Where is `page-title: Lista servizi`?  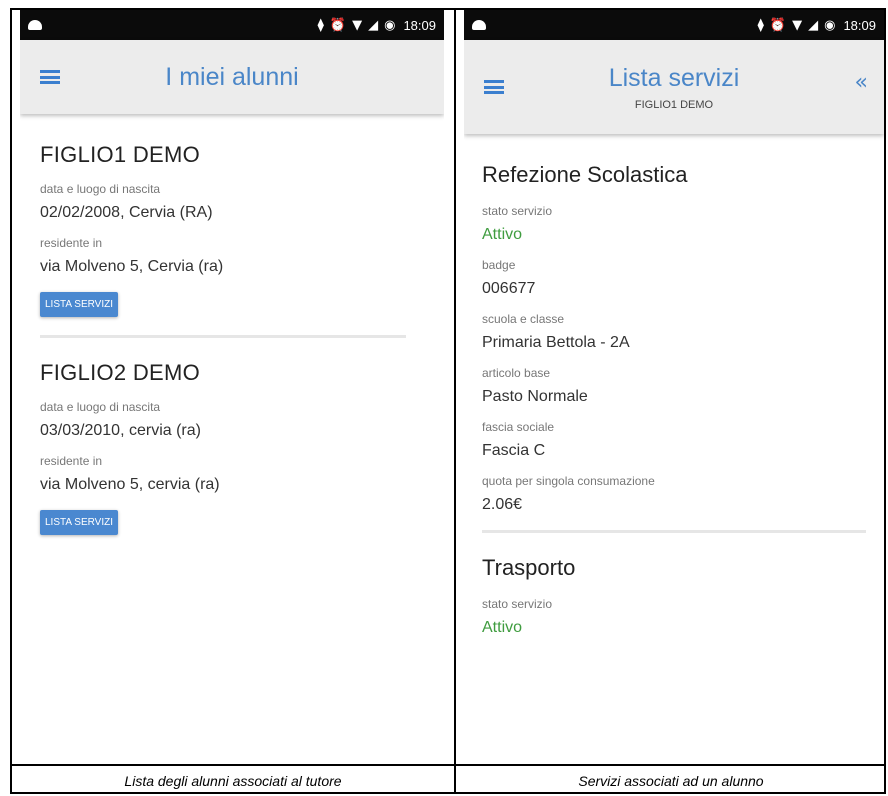 page-title: Lista servizi is located at coordinates (674, 77).